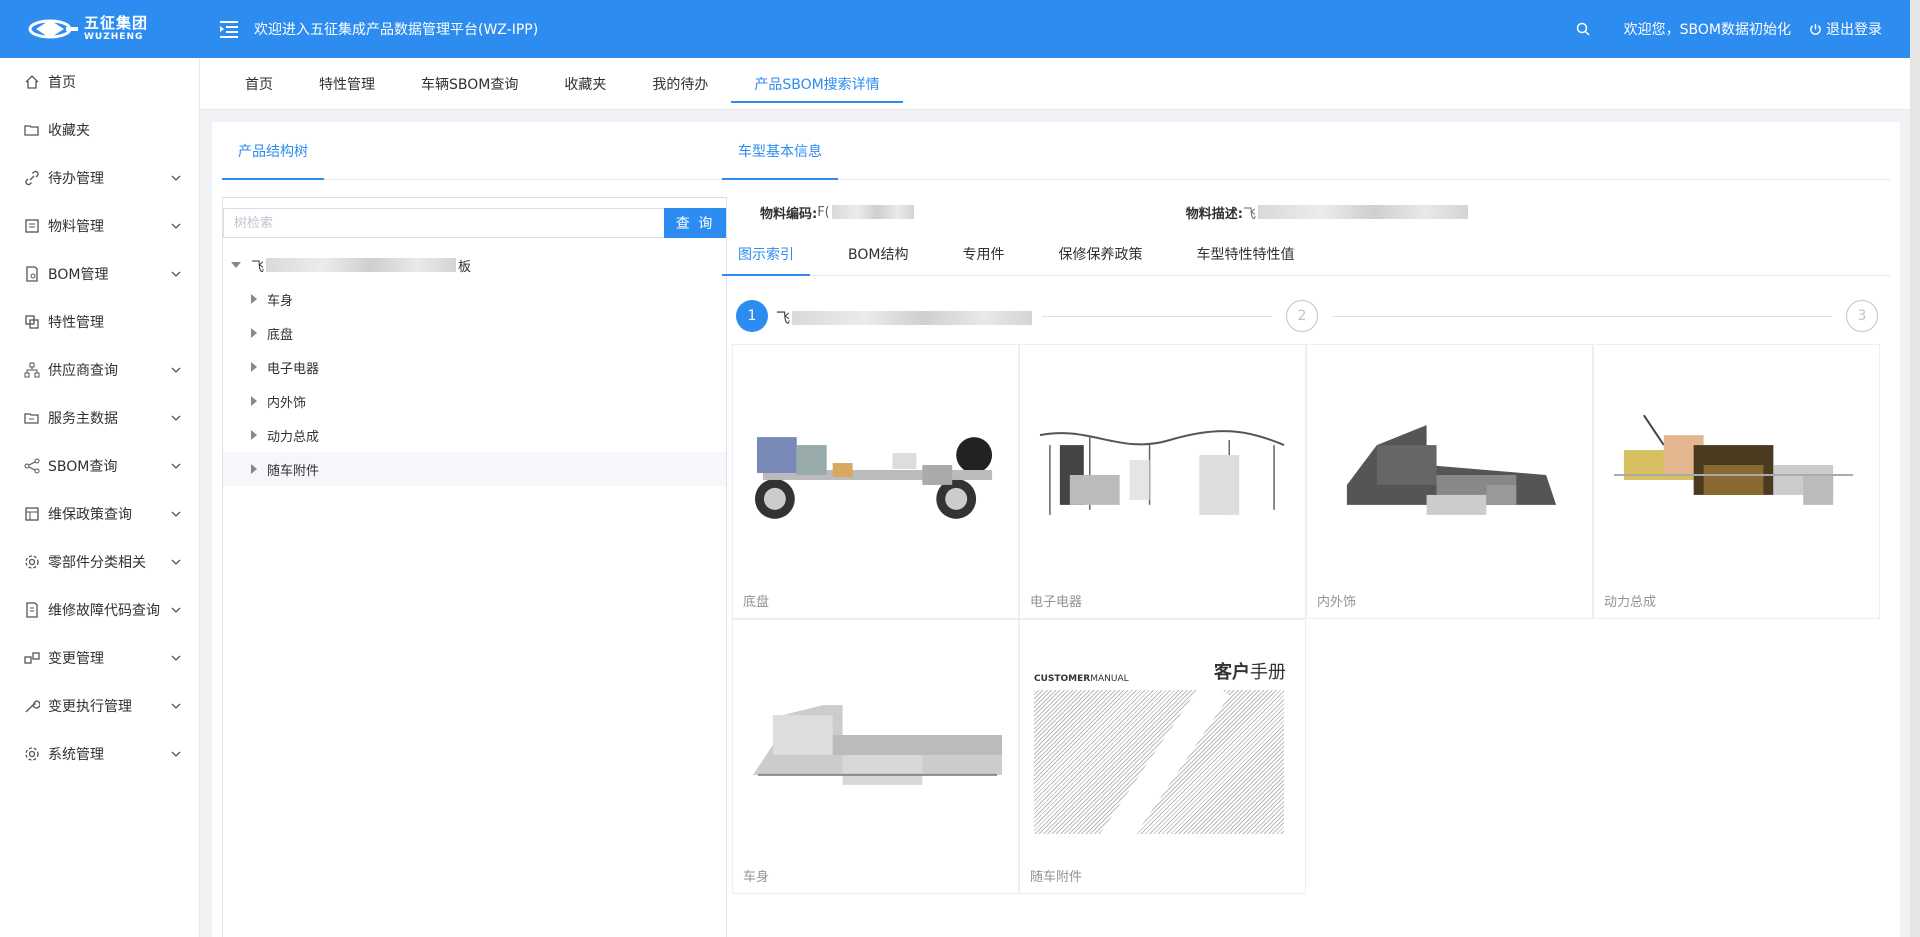 This screenshot has height=937, width=1920. I want to click on sidebar-item-label: 系统管理, so click(76, 755).